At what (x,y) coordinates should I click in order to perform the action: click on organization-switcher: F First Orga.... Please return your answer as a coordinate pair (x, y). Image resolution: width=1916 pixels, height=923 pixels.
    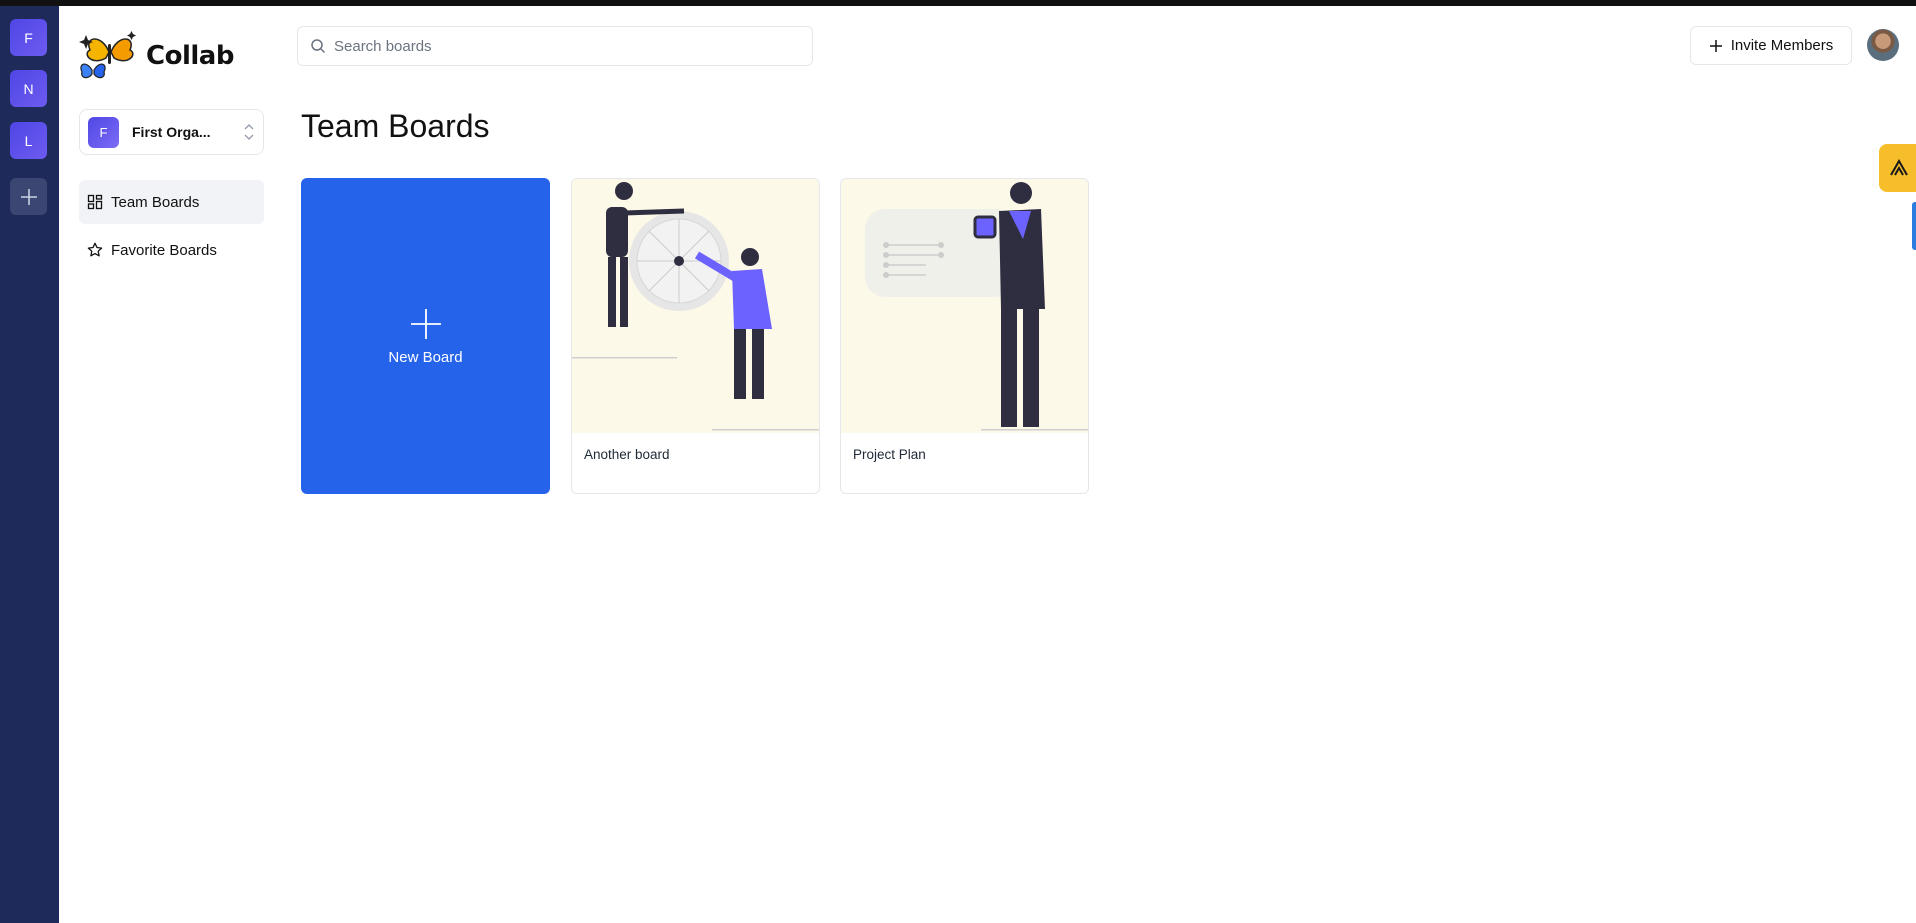
    Looking at the image, I should click on (171, 132).